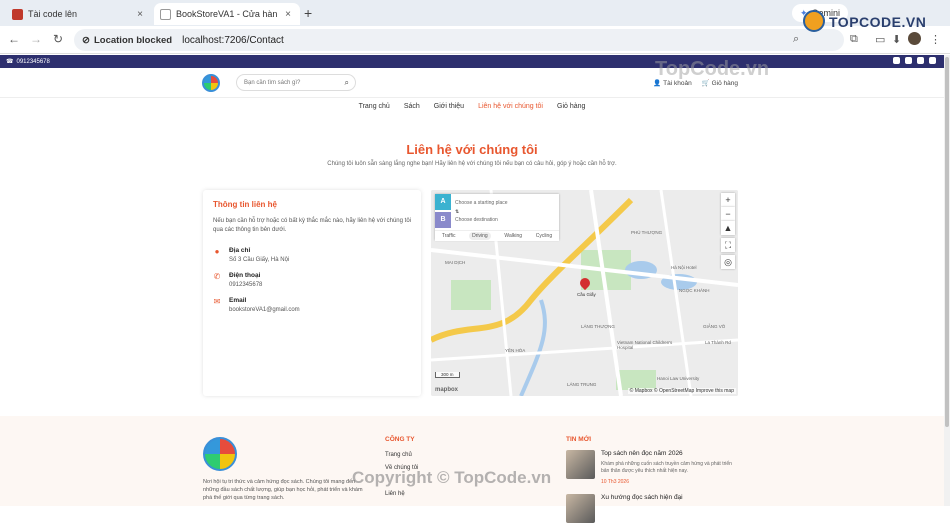  Describe the element at coordinates (446, 390) in the screenshot. I see `mapbox-logo: mapbox` at that location.